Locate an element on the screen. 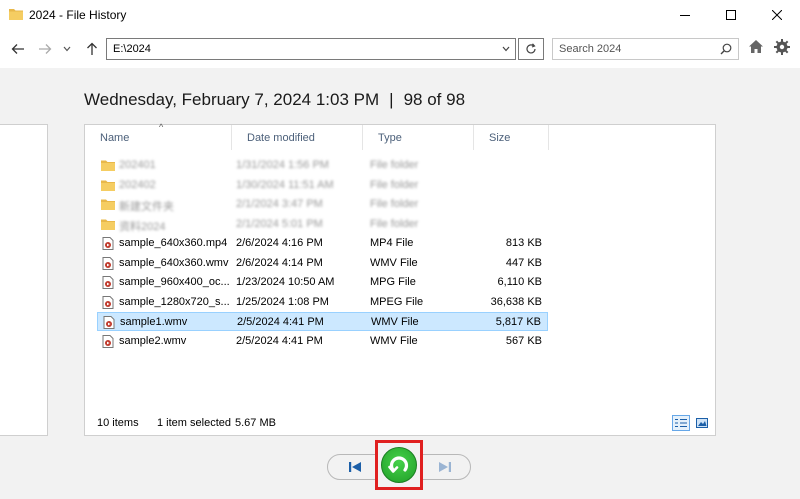 This screenshot has height=499, width=800. file-date: 2/1/2024 5:01 PM is located at coordinates (279, 223).